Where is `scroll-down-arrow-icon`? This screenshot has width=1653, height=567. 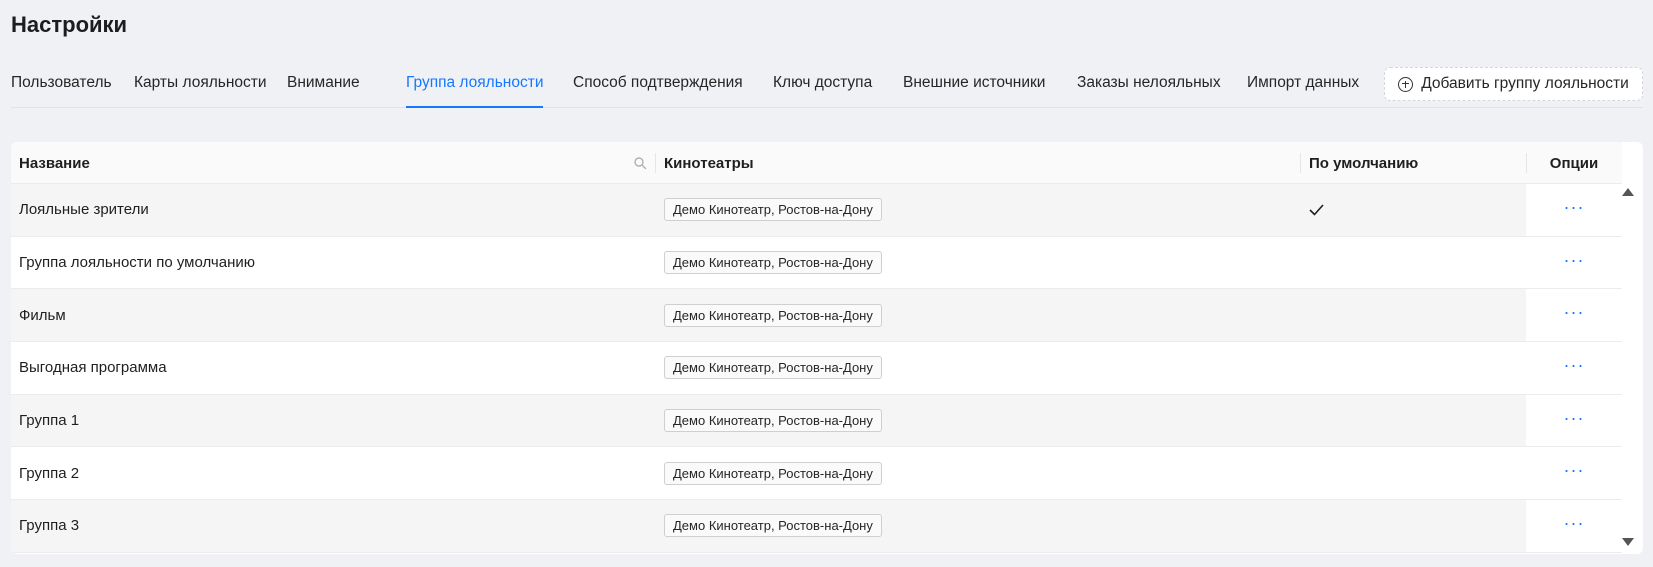 scroll-down-arrow-icon is located at coordinates (1628, 542).